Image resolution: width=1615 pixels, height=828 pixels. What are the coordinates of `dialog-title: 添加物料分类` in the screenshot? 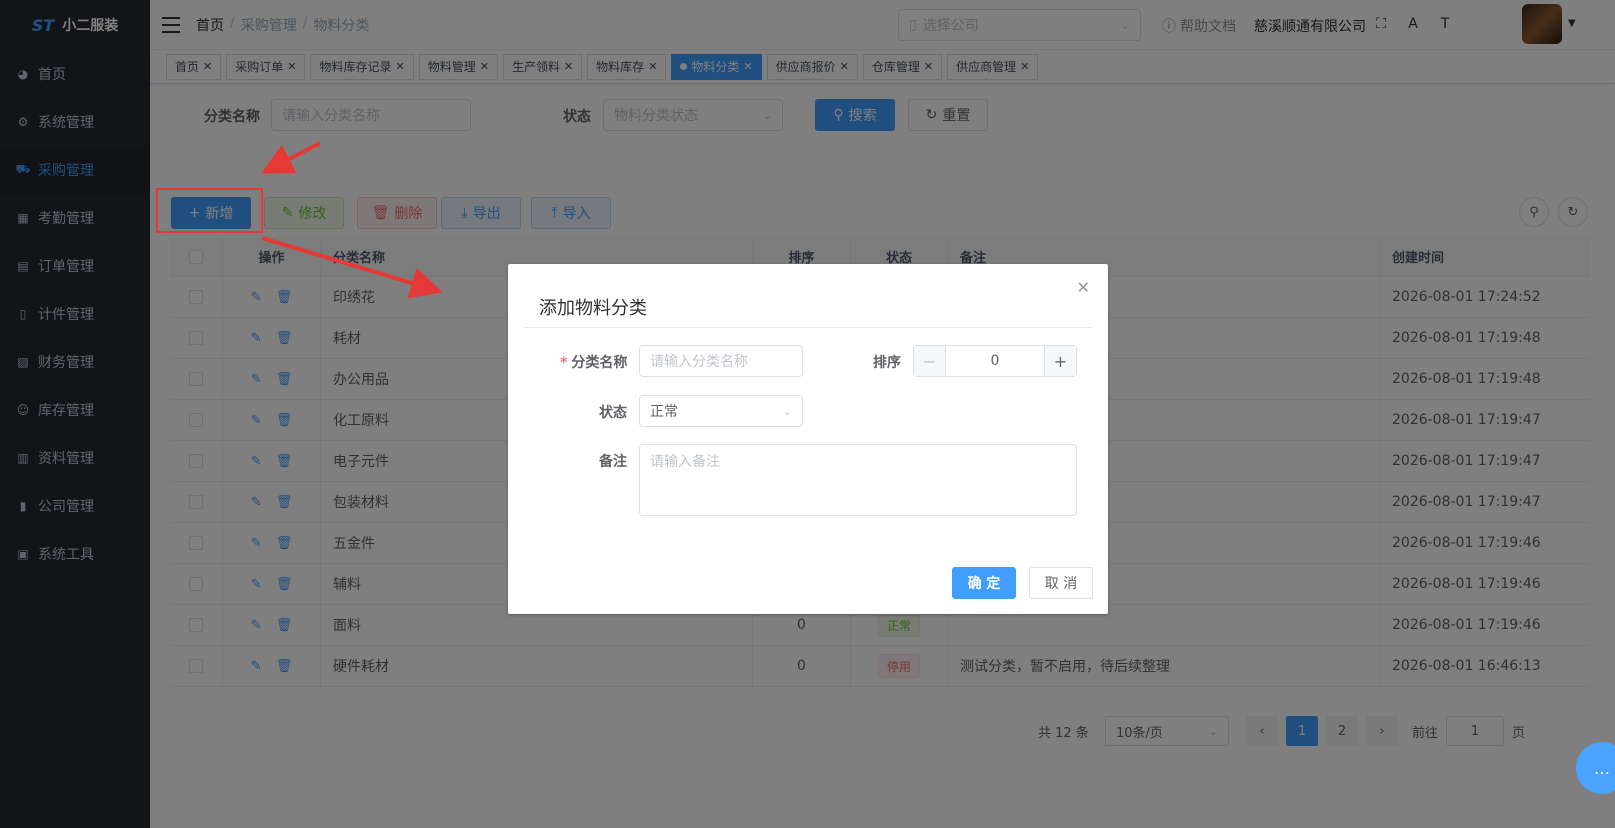 It's located at (593, 308).